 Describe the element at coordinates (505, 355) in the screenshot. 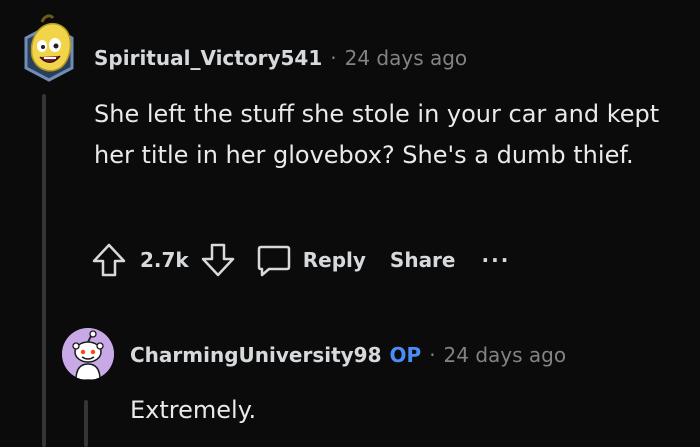

I see `reply-timestamp: 24 days ago` at that location.